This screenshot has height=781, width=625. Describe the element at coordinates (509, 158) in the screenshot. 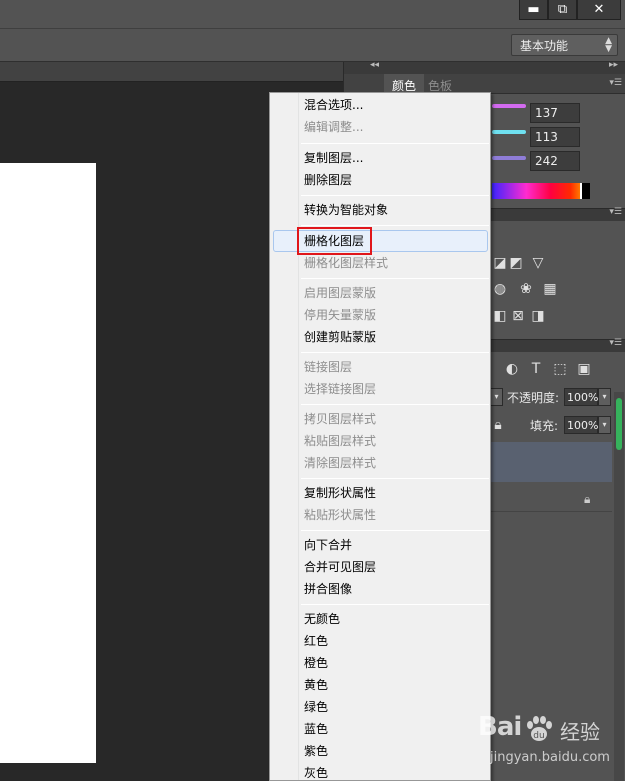

I see `blue-slider` at that location.